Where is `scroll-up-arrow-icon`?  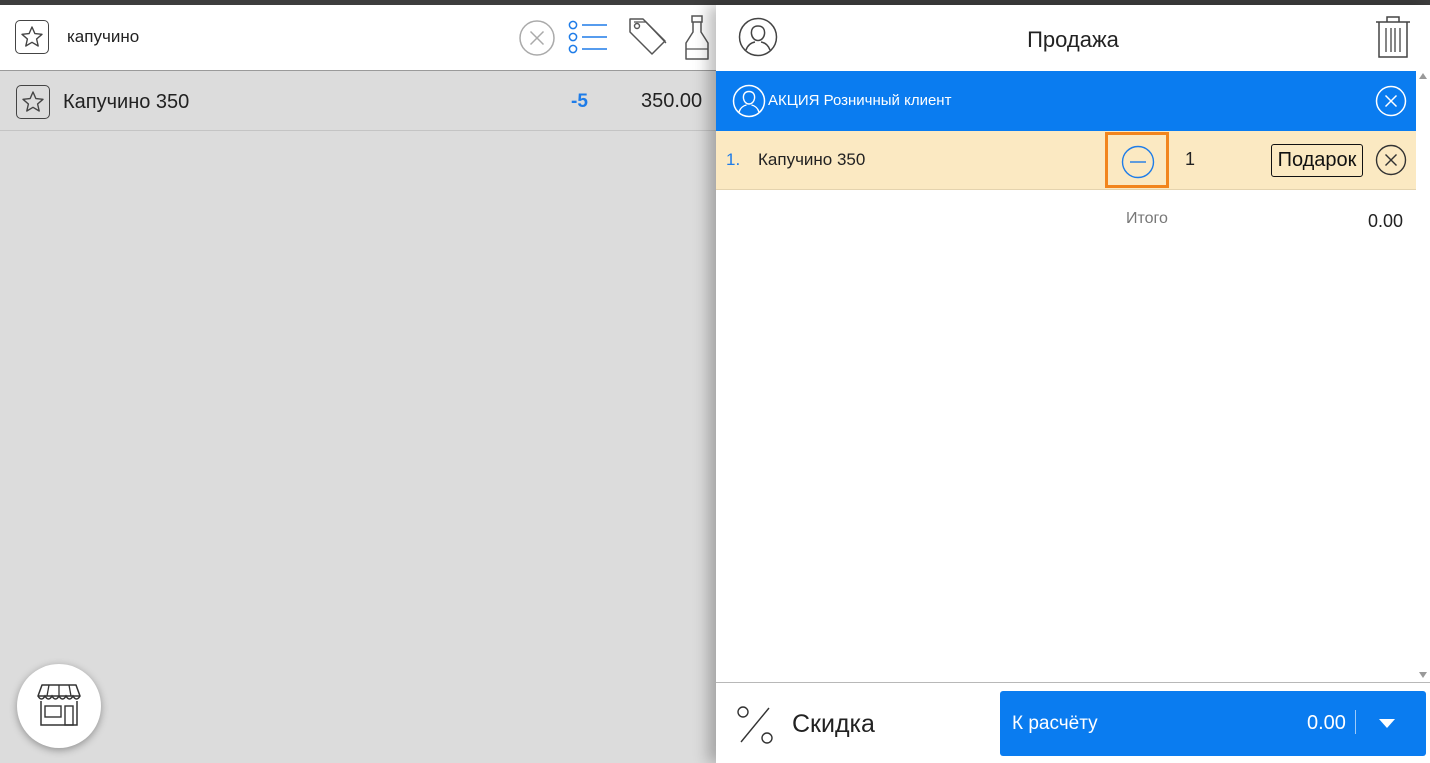 scroll-up-arrow-icon is located at coordinates (1423, 76).